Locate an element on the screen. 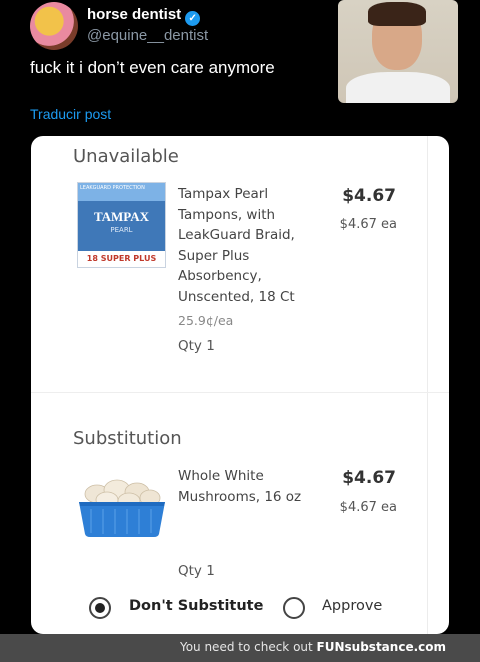 The height and width of the screenshot is (662, 480). approve-radio is located at coordinates (294, 608).